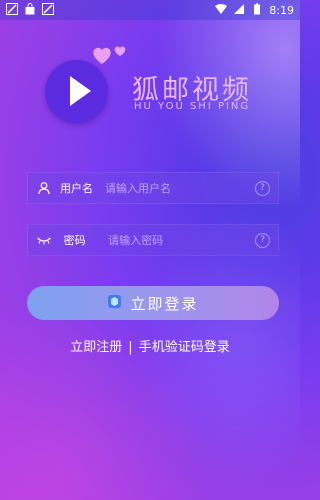 The image size is (320, 500). Describe the element at coordinates (257, 10) in the screenshot. I see `battery-icon` at that location.